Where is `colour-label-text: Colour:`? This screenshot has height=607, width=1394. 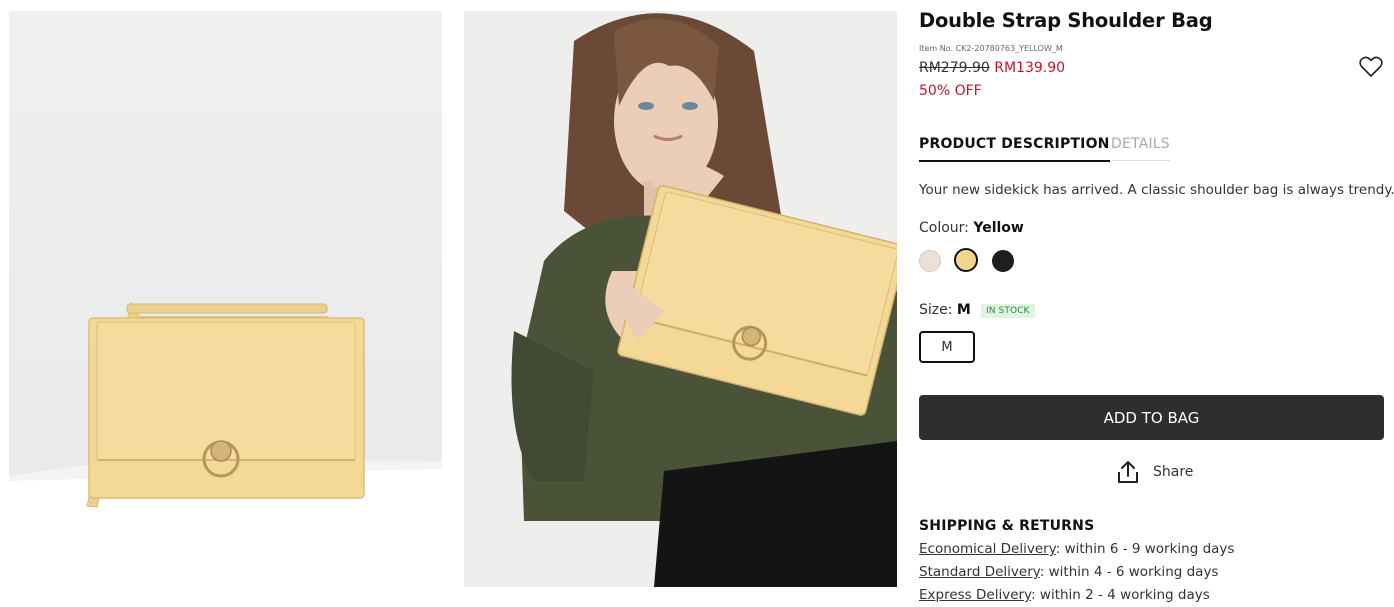 colour-label-text: Colour: is located at coordinates (944, 228).